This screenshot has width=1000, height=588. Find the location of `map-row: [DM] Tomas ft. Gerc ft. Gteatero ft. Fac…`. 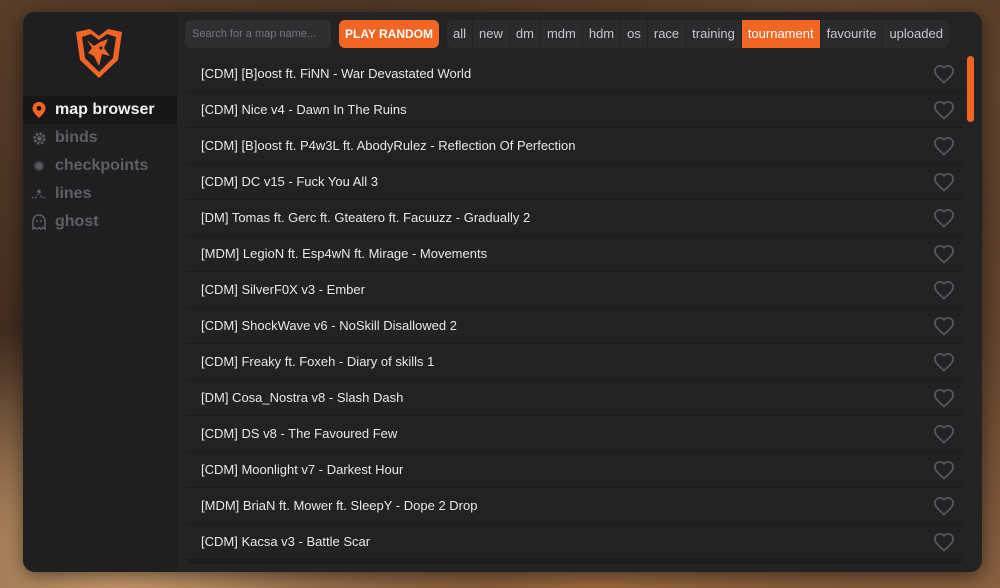

map-row: [DM] Tomas ft. Gerc ft. Gteatero ft. Fac… is located at coordinates (574, 218).